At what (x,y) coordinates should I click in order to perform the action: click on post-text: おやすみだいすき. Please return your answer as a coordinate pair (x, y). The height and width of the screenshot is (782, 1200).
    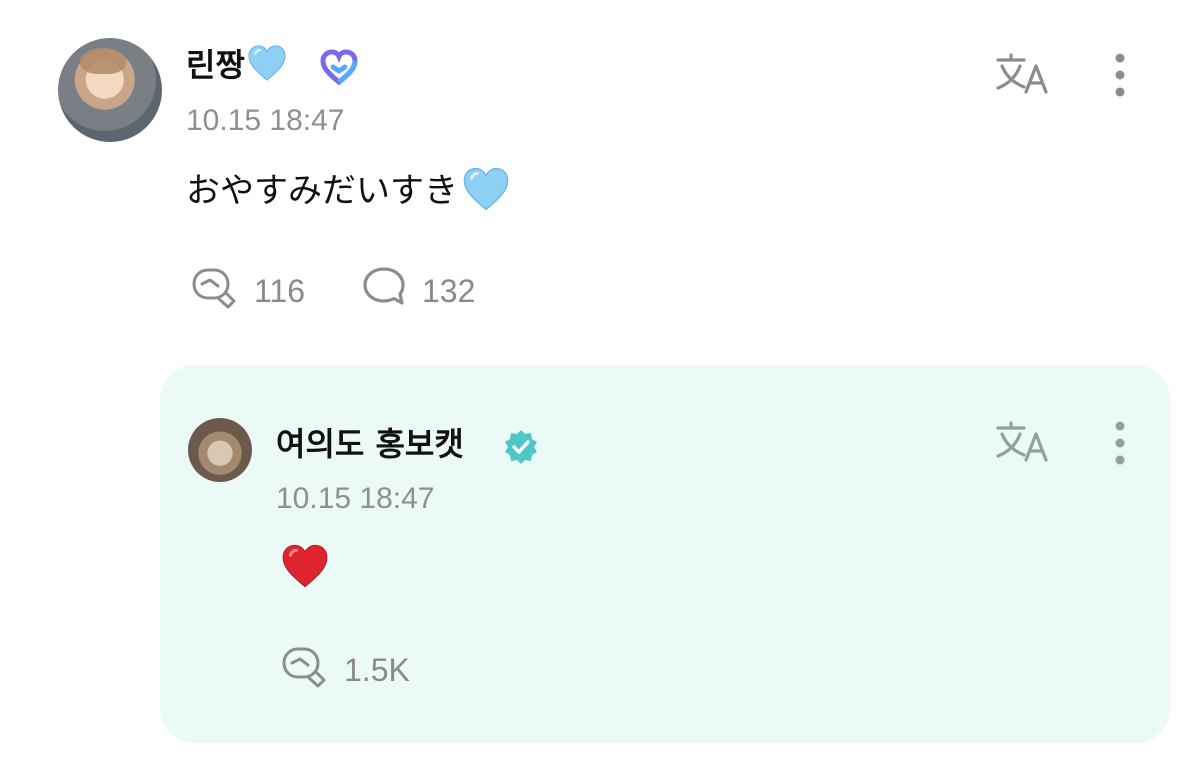
    Looking at the image, I should click on (348, 192).